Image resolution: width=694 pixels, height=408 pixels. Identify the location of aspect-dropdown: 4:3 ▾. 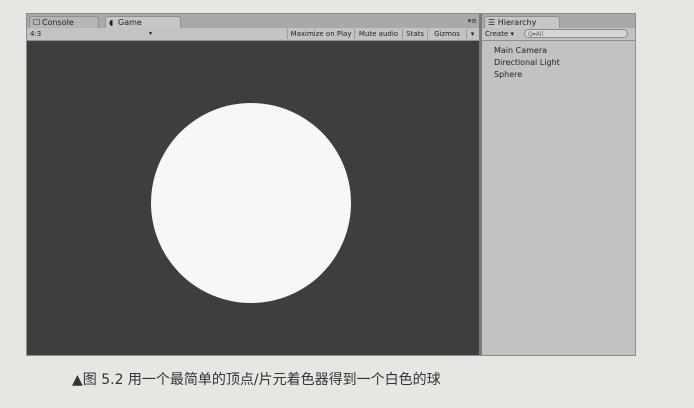
(91, 34).